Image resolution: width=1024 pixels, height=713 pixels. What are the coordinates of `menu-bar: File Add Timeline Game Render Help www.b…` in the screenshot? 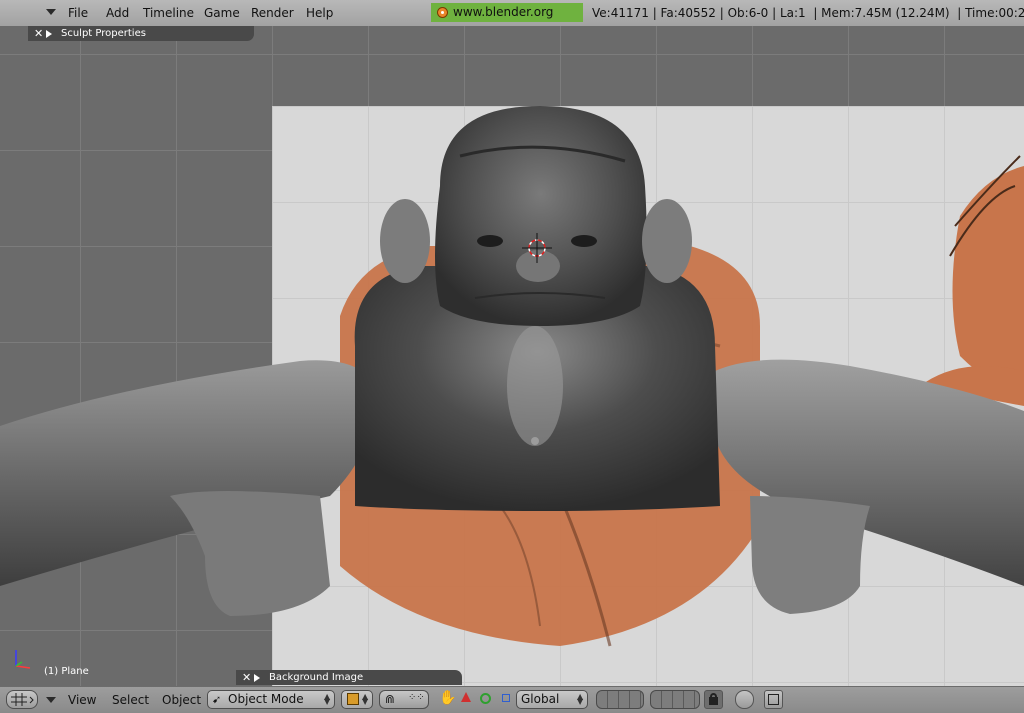 It's located at (512, 19).